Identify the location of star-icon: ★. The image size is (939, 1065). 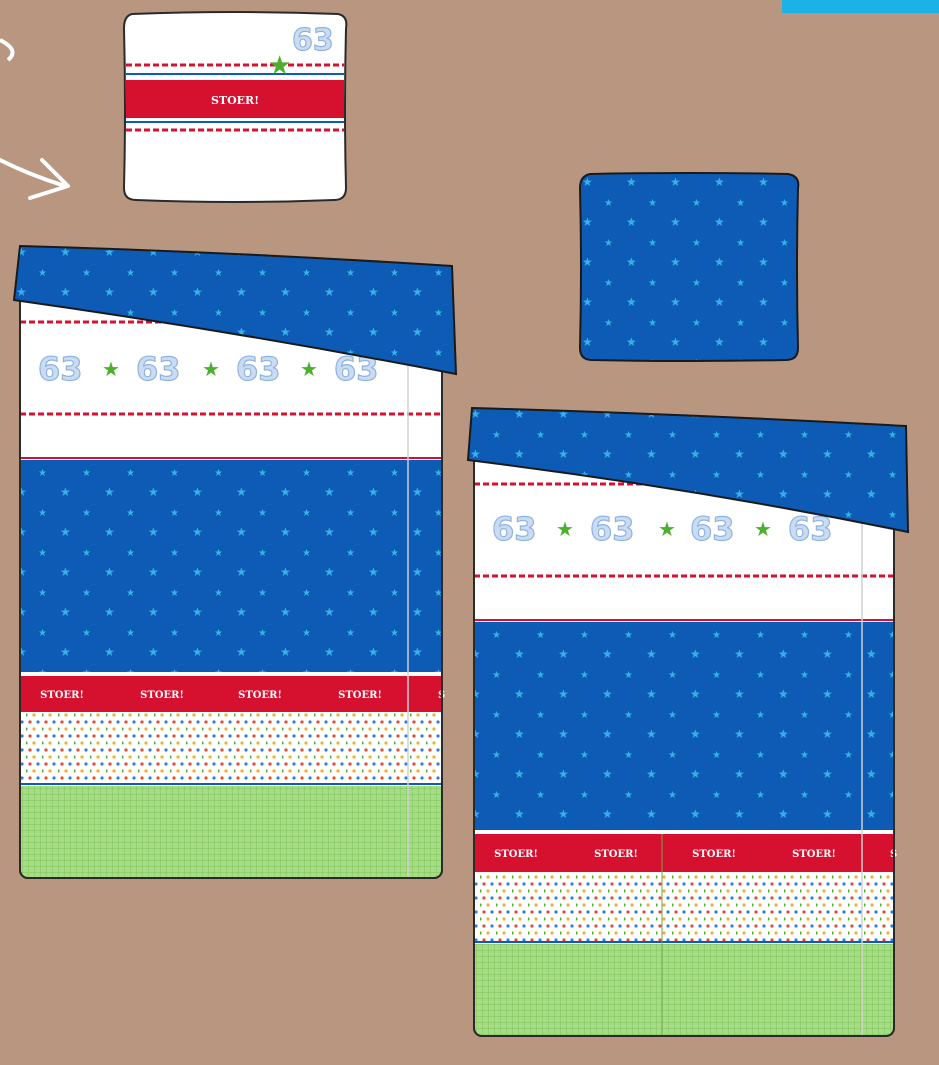
(279, 66).